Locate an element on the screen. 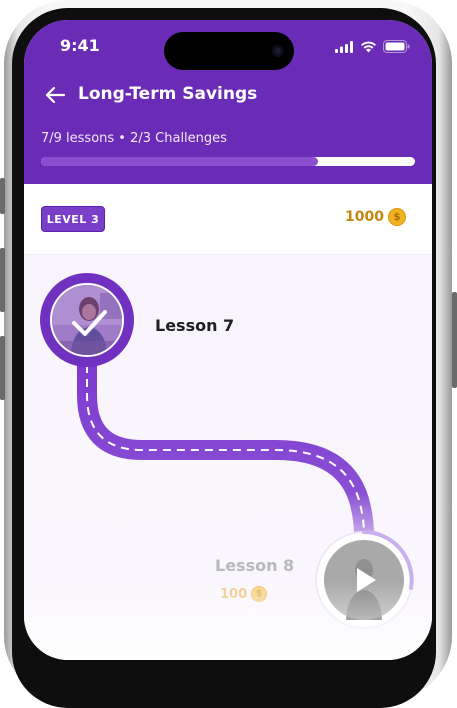  lesson-7-thumbnail is located at coordinates (87, 320).